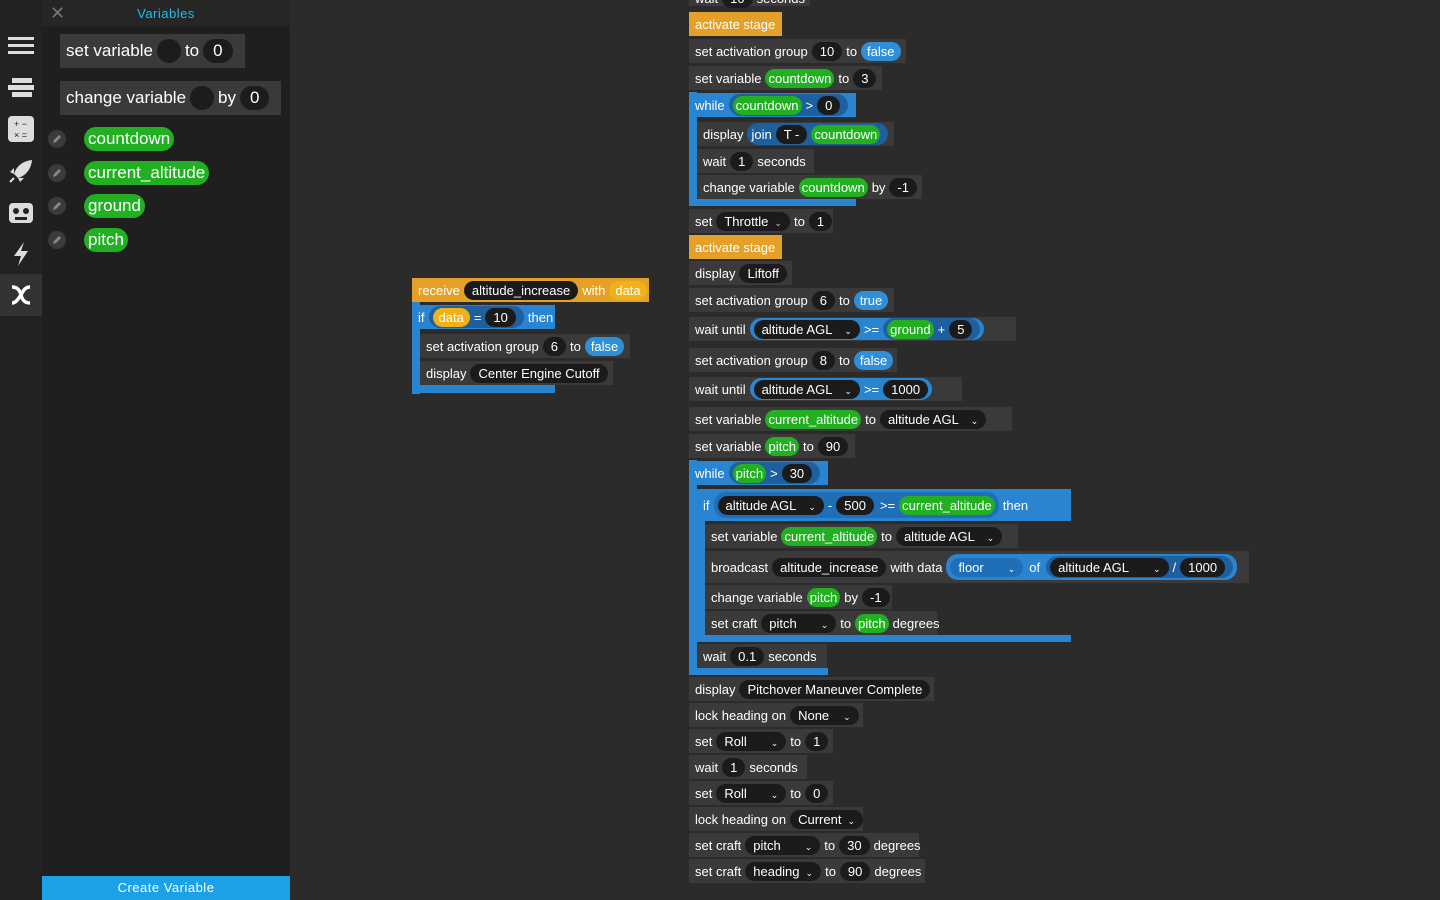  Describe the element at coordinates (826, 819) in the screenshot. I see `heading-mode-dropdown: Current ⌄` at that location.